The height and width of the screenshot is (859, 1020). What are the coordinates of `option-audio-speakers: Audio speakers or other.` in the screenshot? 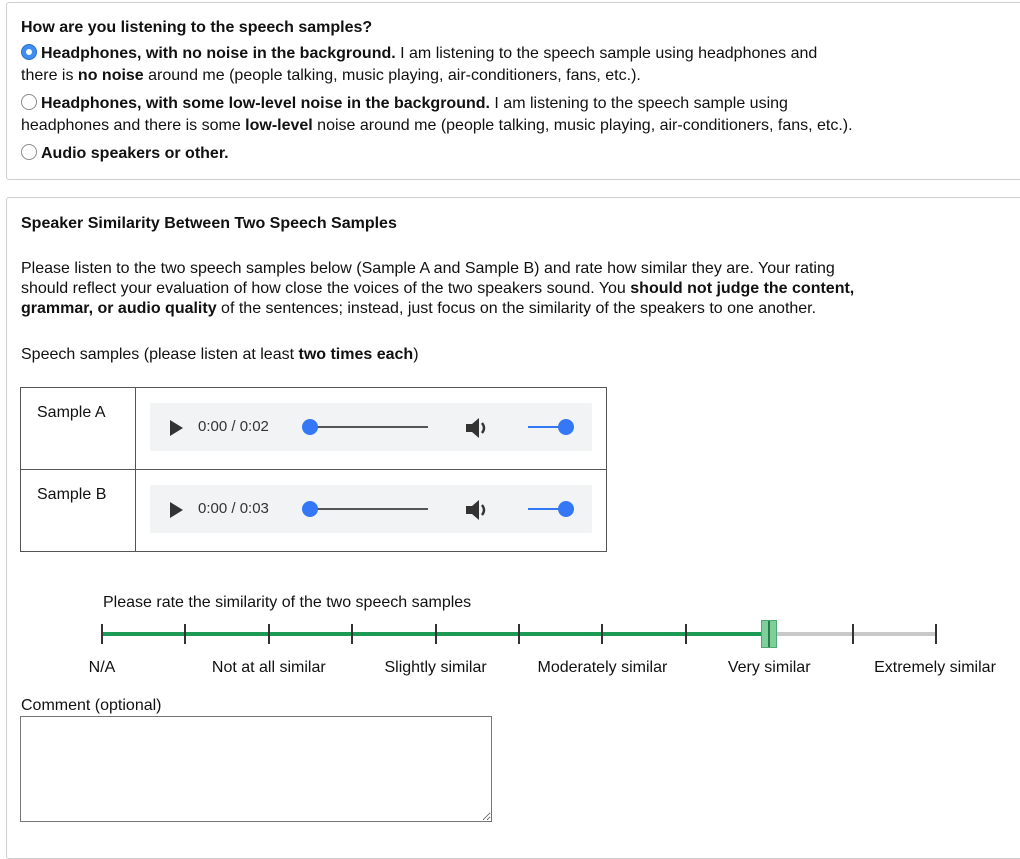 It's located at (125, 154).